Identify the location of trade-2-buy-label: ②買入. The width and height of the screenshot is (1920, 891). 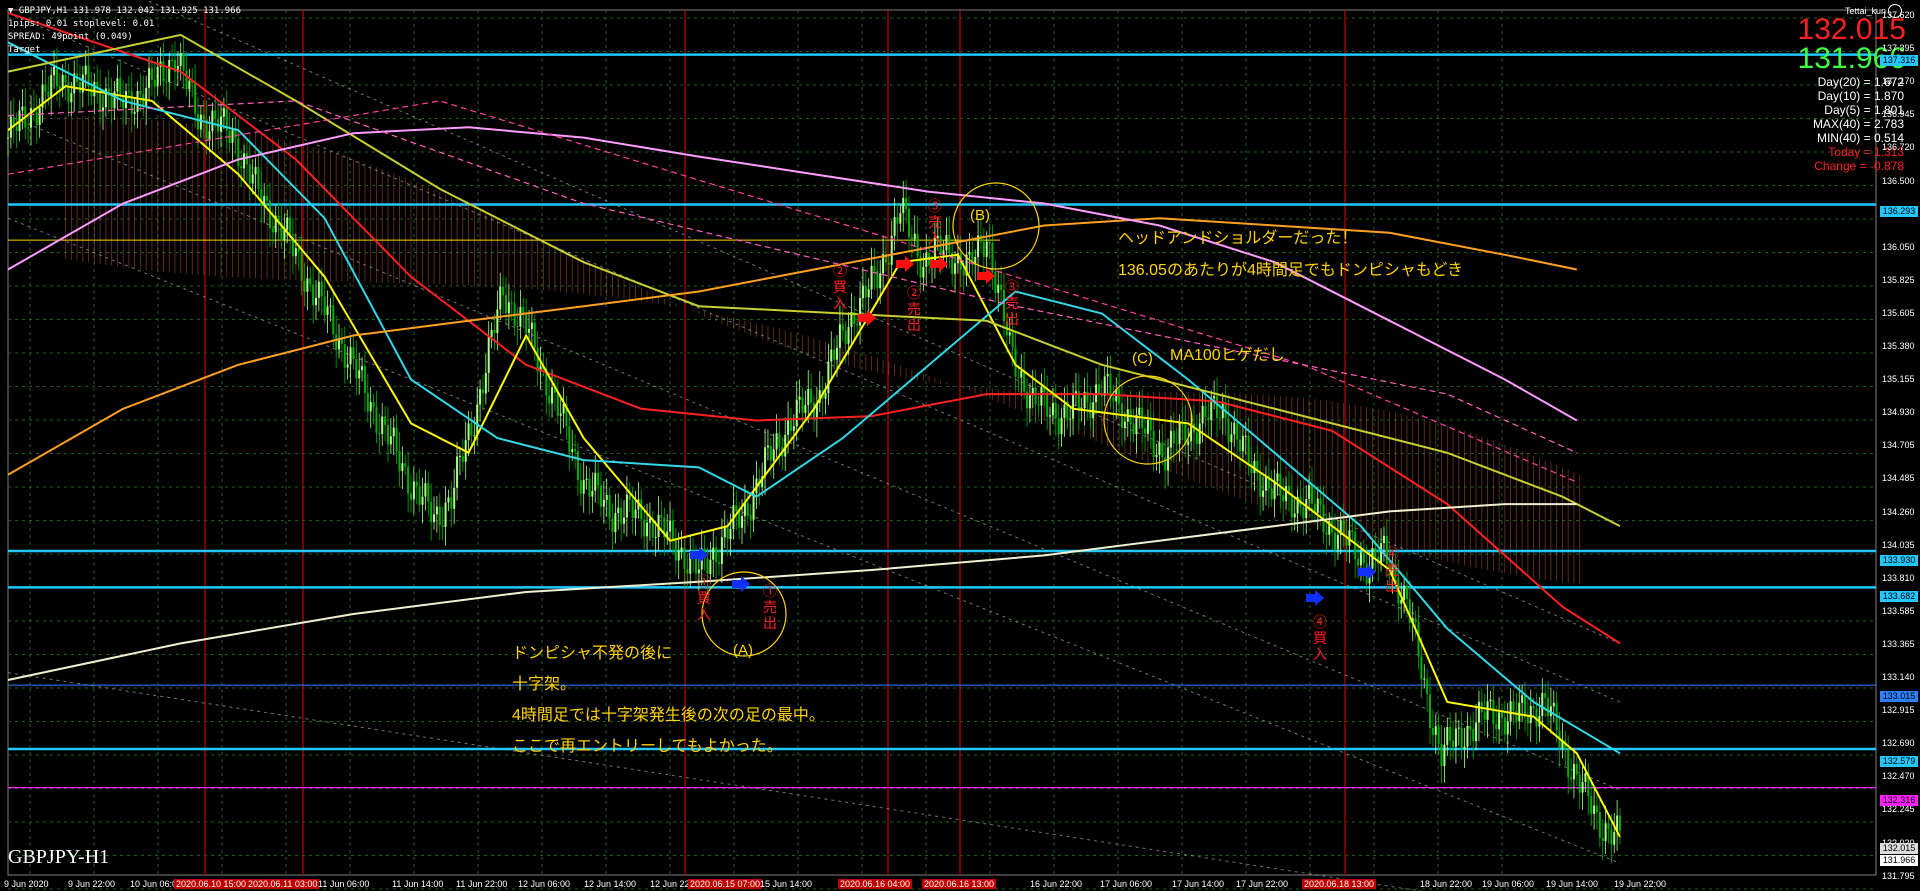
(840, 287).